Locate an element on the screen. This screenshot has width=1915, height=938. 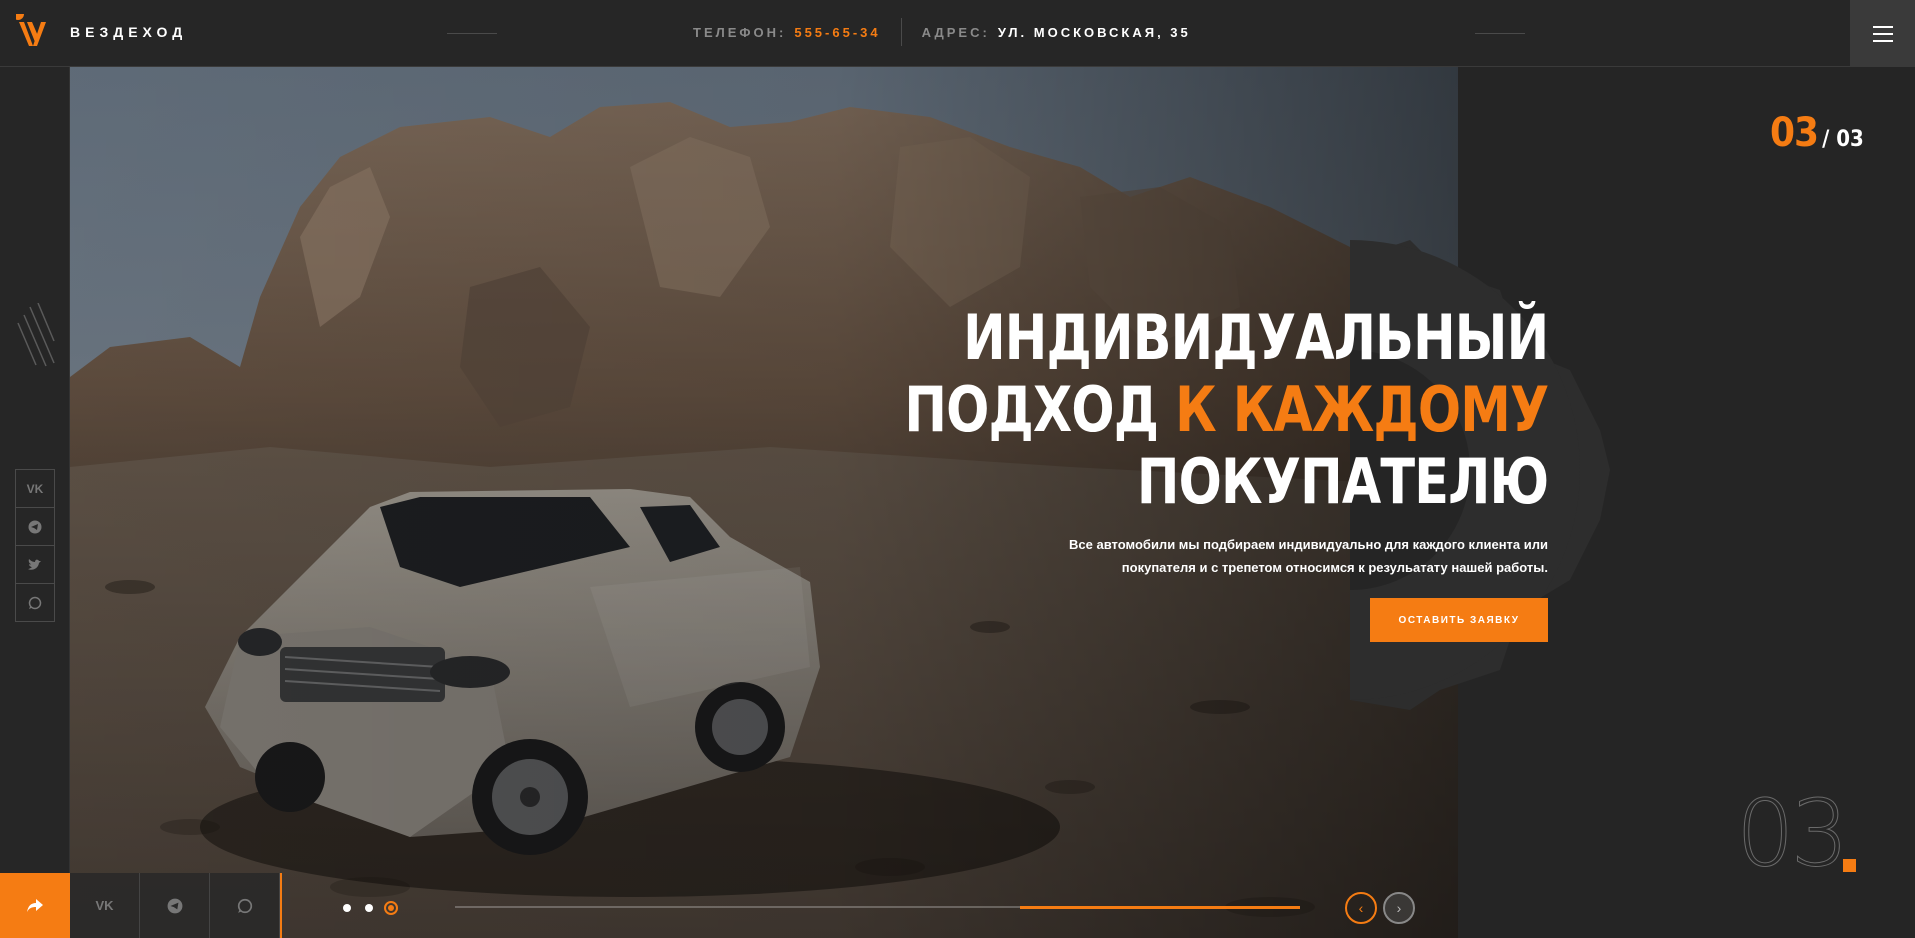
current-slide-number: 03 is located at coordinates (1794, 133).